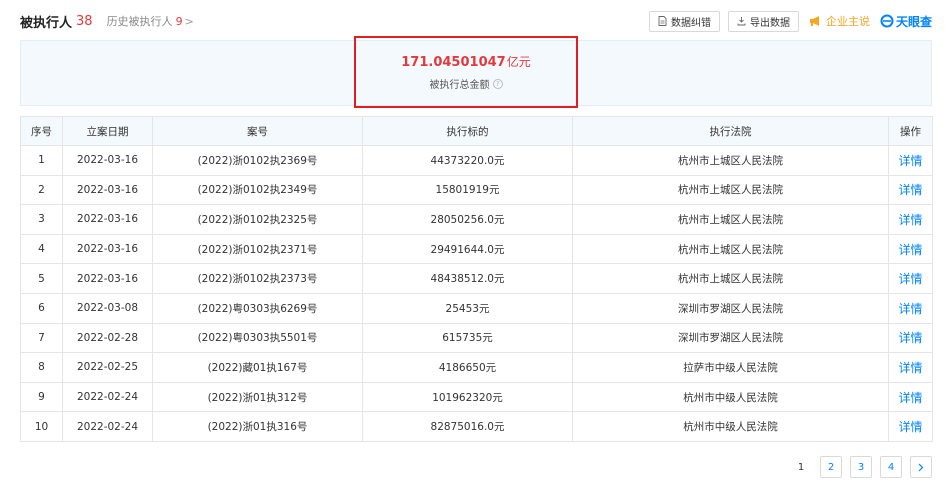  What do you see at coordinates (730, 367) in the screenshot?
I see `cell-court: 拉萨市中级人民法院` at bounding box center [730, 367].